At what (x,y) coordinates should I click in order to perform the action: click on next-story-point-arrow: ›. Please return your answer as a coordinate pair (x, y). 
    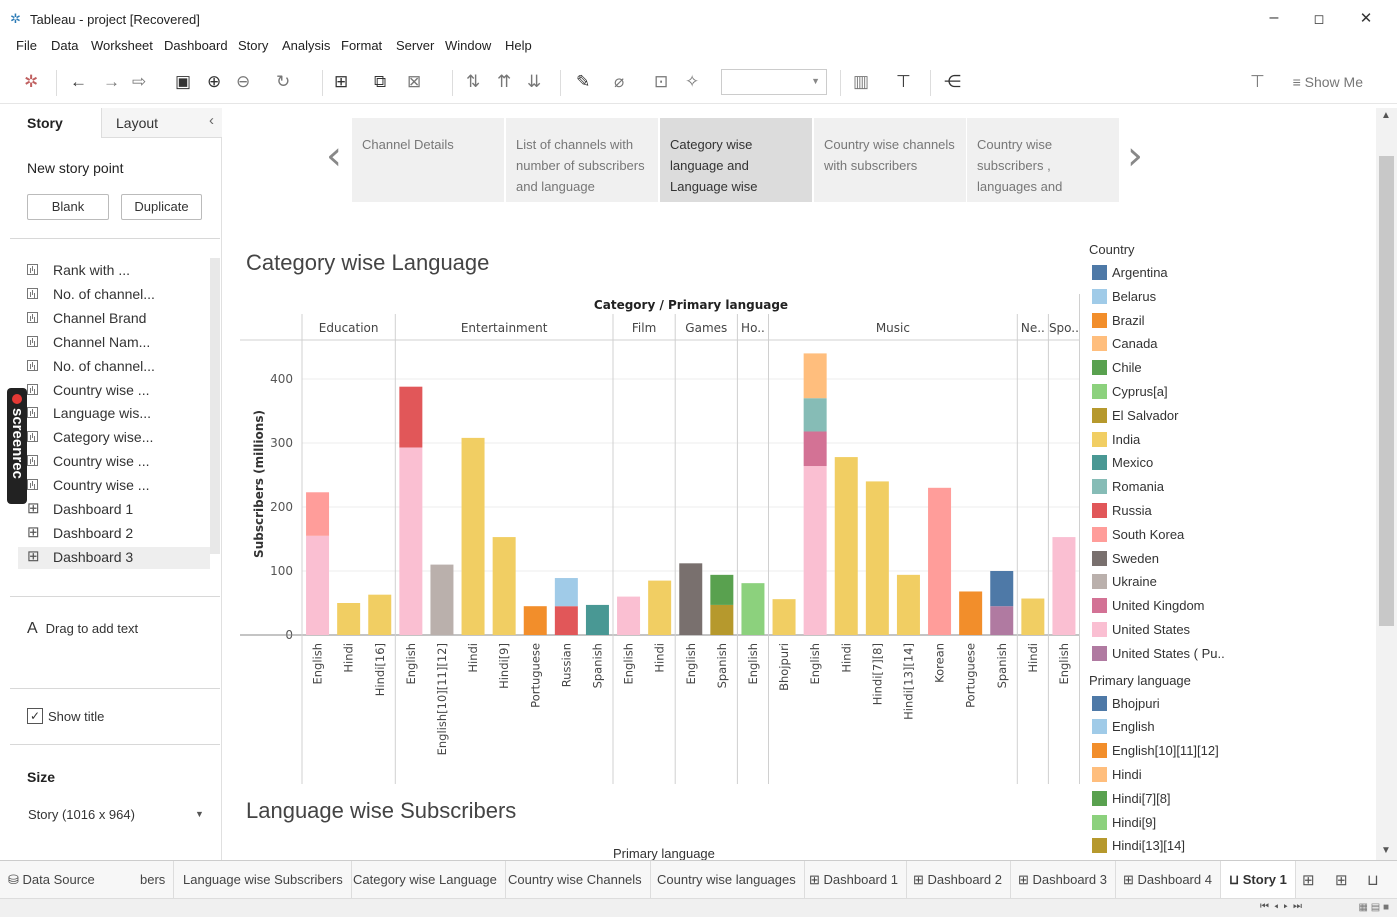
    Looking at the image, I should click on (1135, 156).